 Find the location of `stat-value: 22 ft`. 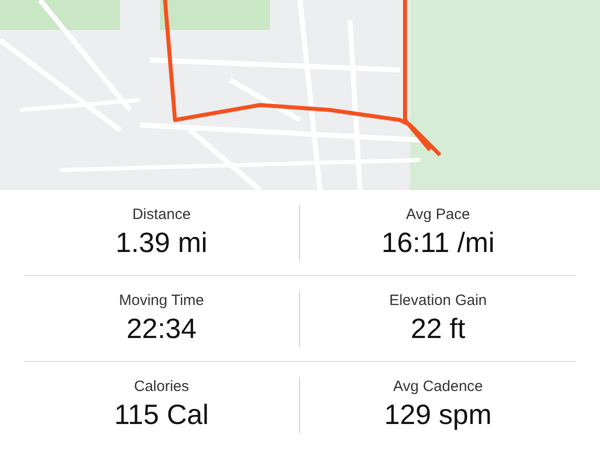

stat-value: 22 ft is located at coordinates (438, 329).